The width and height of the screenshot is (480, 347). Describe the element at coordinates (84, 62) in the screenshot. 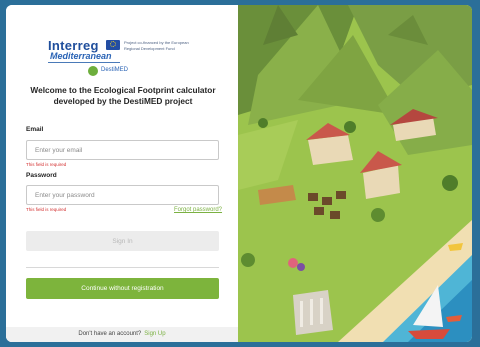

I see `logo-underline` at that location.